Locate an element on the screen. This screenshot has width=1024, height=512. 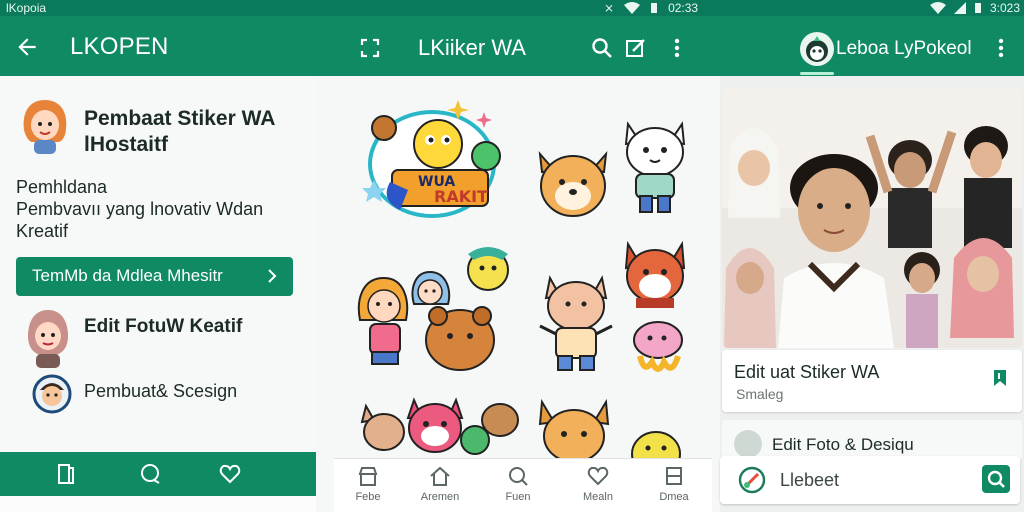
sticker-fox is located at coordinates (655, 276).